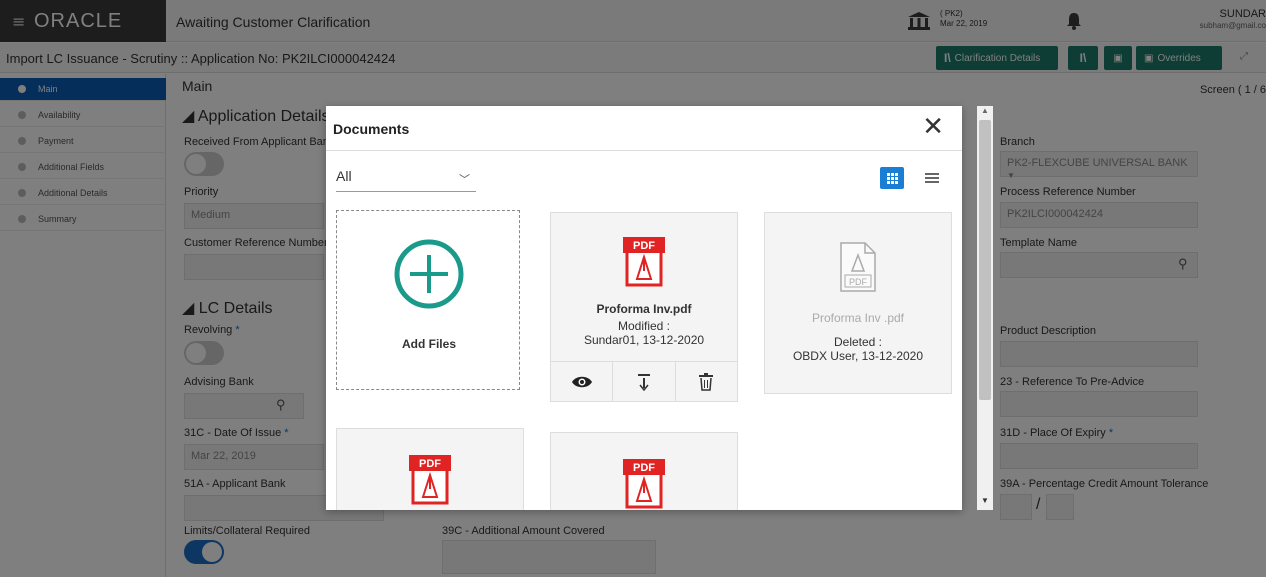 This screenshot has height=577, width=1266. What do you see at coordinates (858, 318) in the screenshot?
I see `document-name: Proforma Inv .pdf` at bounding box center [858, 318].